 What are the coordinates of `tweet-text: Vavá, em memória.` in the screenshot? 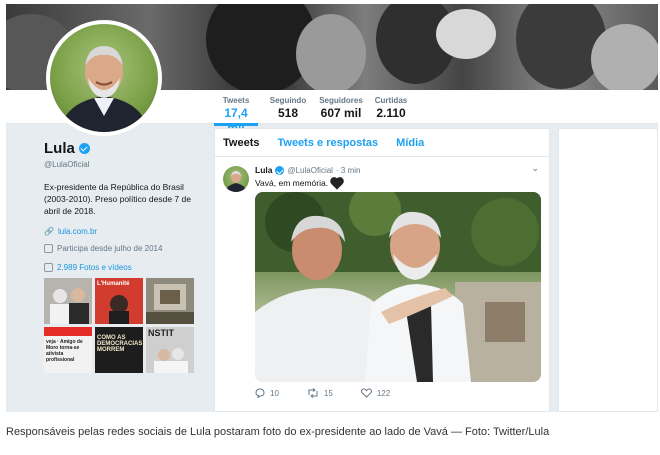 It's located at (292, 183).